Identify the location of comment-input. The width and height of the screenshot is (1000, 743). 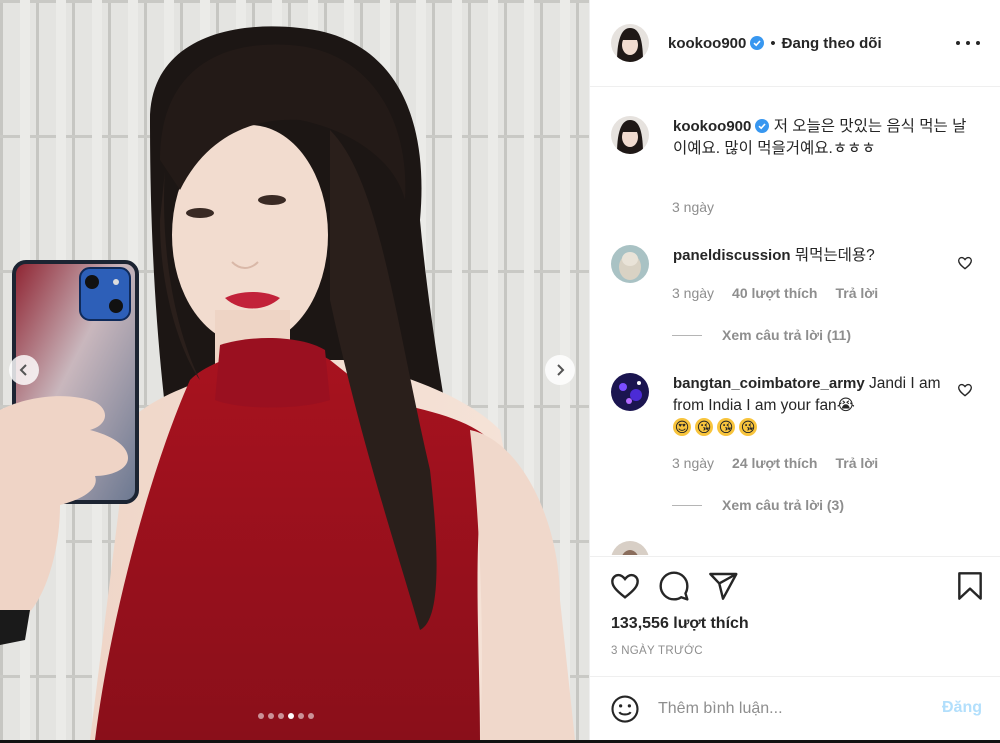
(793, 708).